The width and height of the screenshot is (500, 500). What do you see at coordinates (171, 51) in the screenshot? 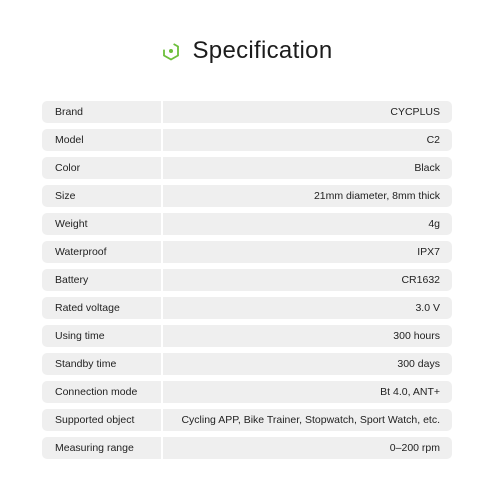
I see `hexagon-dot-icon` at bounding box center [171, 51].